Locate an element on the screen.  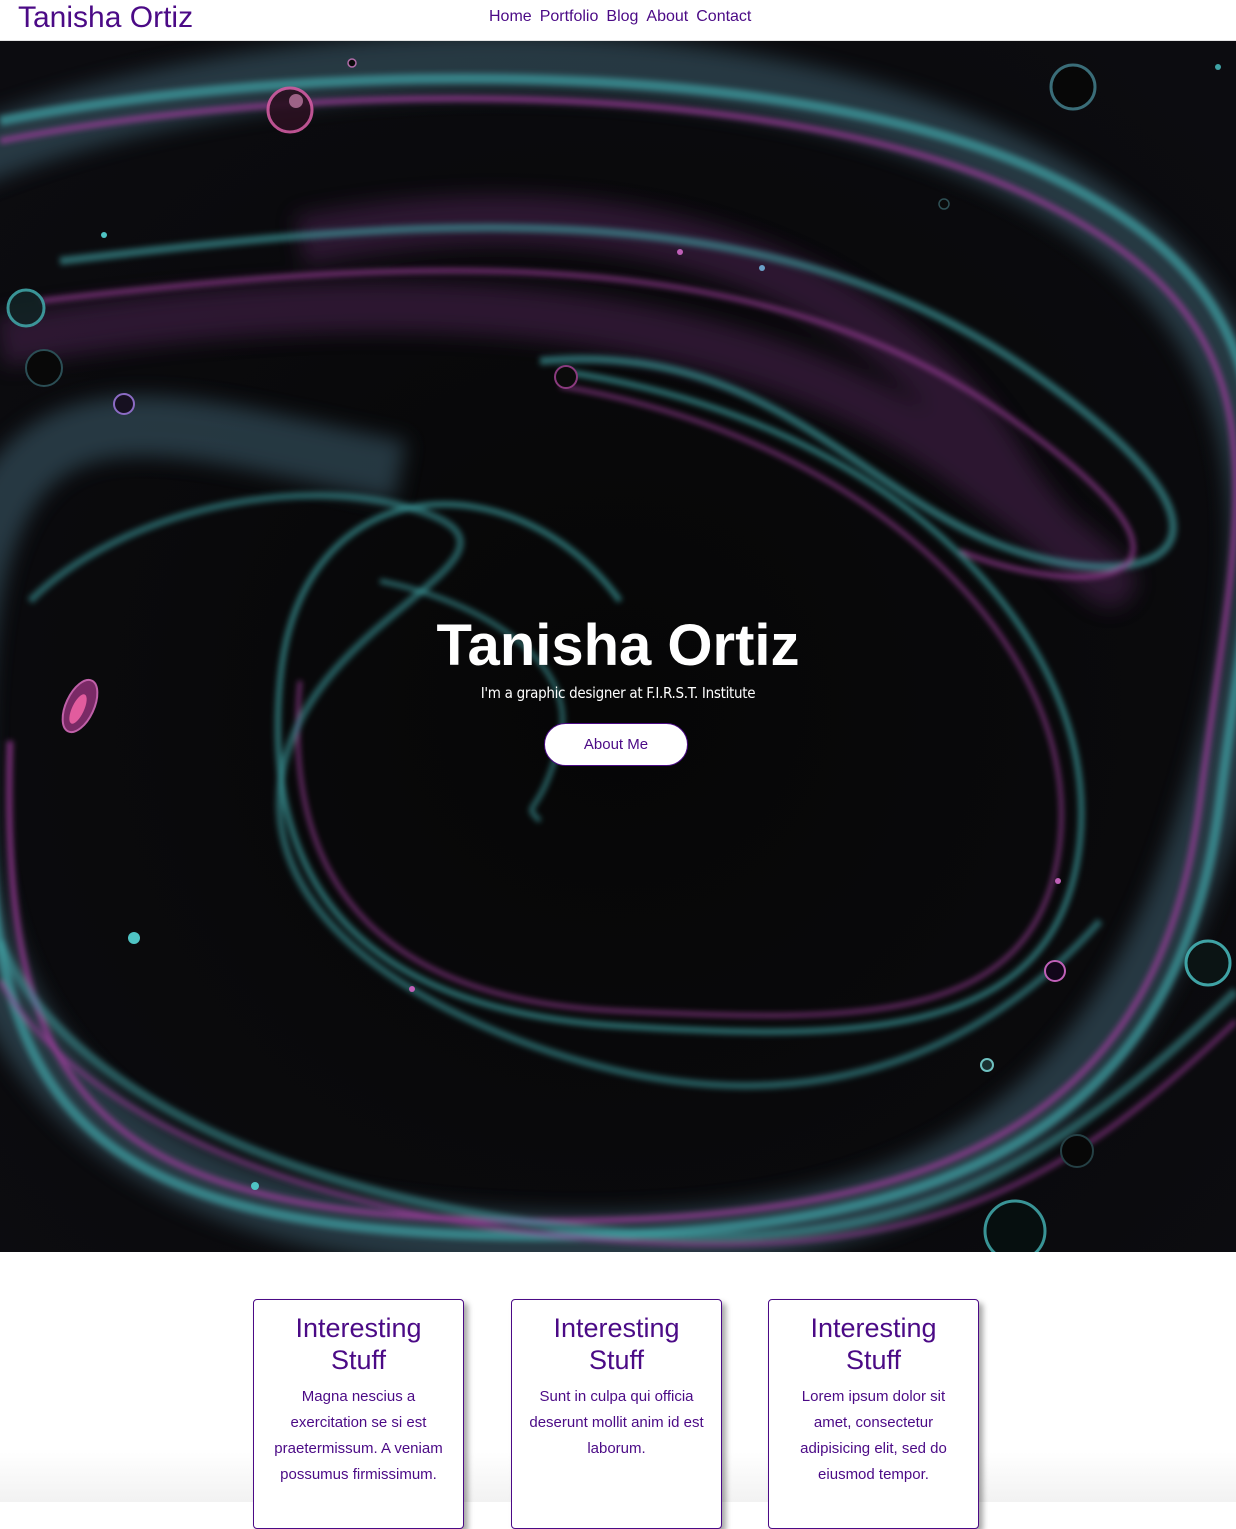
nav-home-link: Home is located at coordinates (510, 17).